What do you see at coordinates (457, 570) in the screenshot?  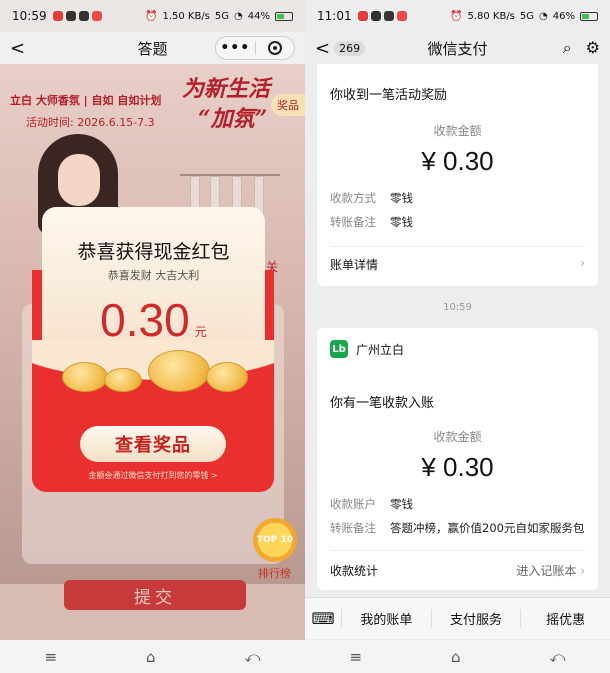 I see `payment-stats-link: 收款统计 进入记账本 ›` at bounding box center [457, 570].